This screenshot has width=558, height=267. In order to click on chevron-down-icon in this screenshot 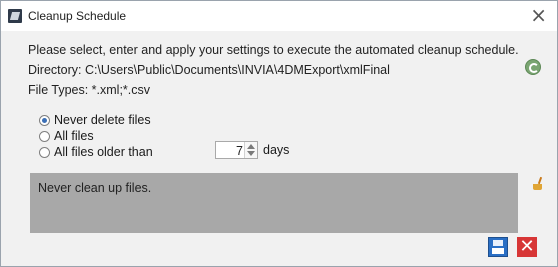, I will do `click(251, 153)`.